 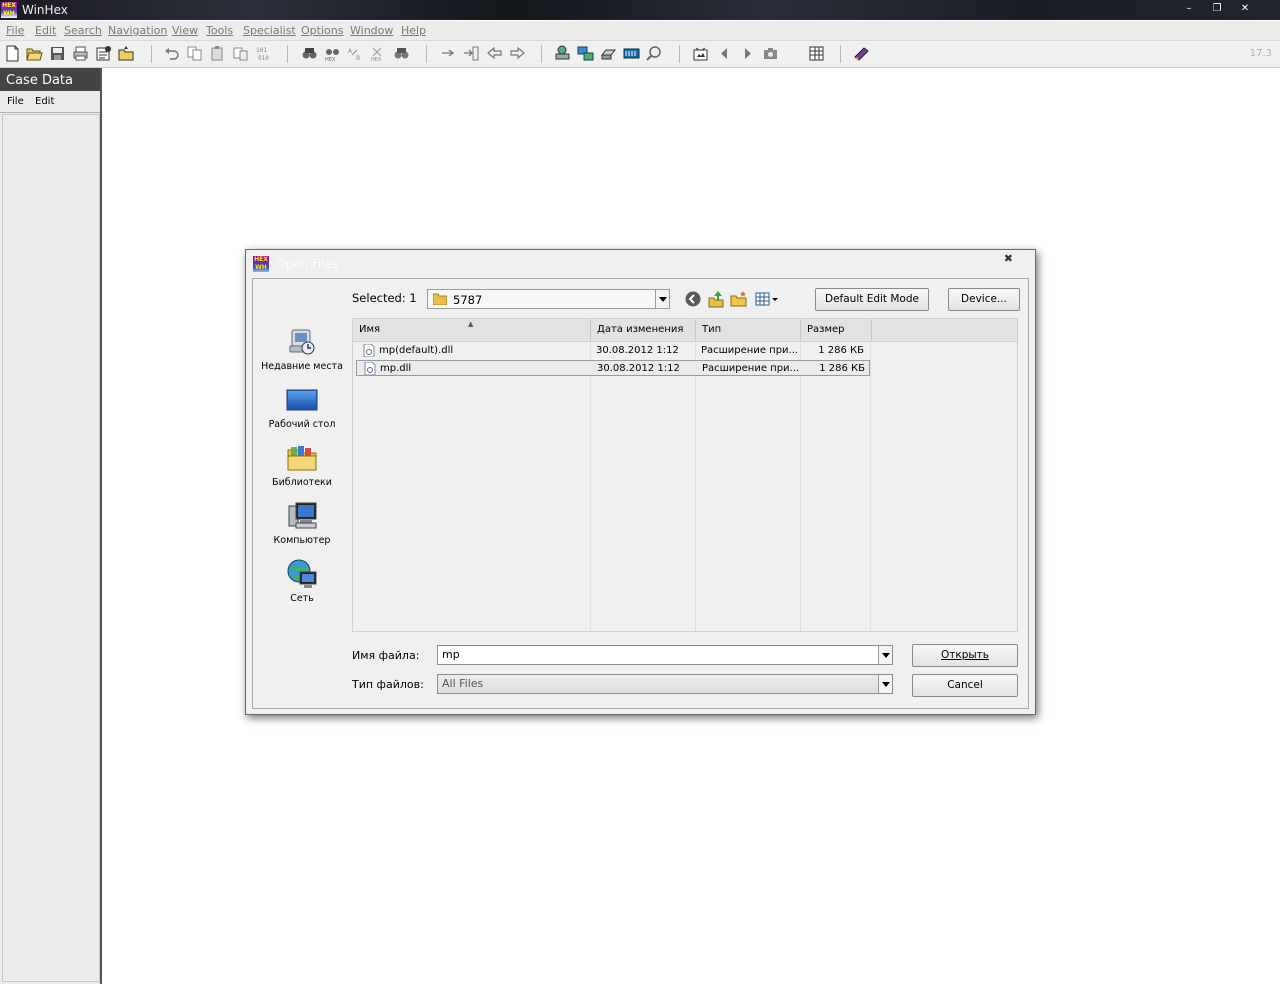 What do you see at coordinates (45, 30) in the screenshot?
I see `menu-edit: Edit` at bounding box center [45, 30].